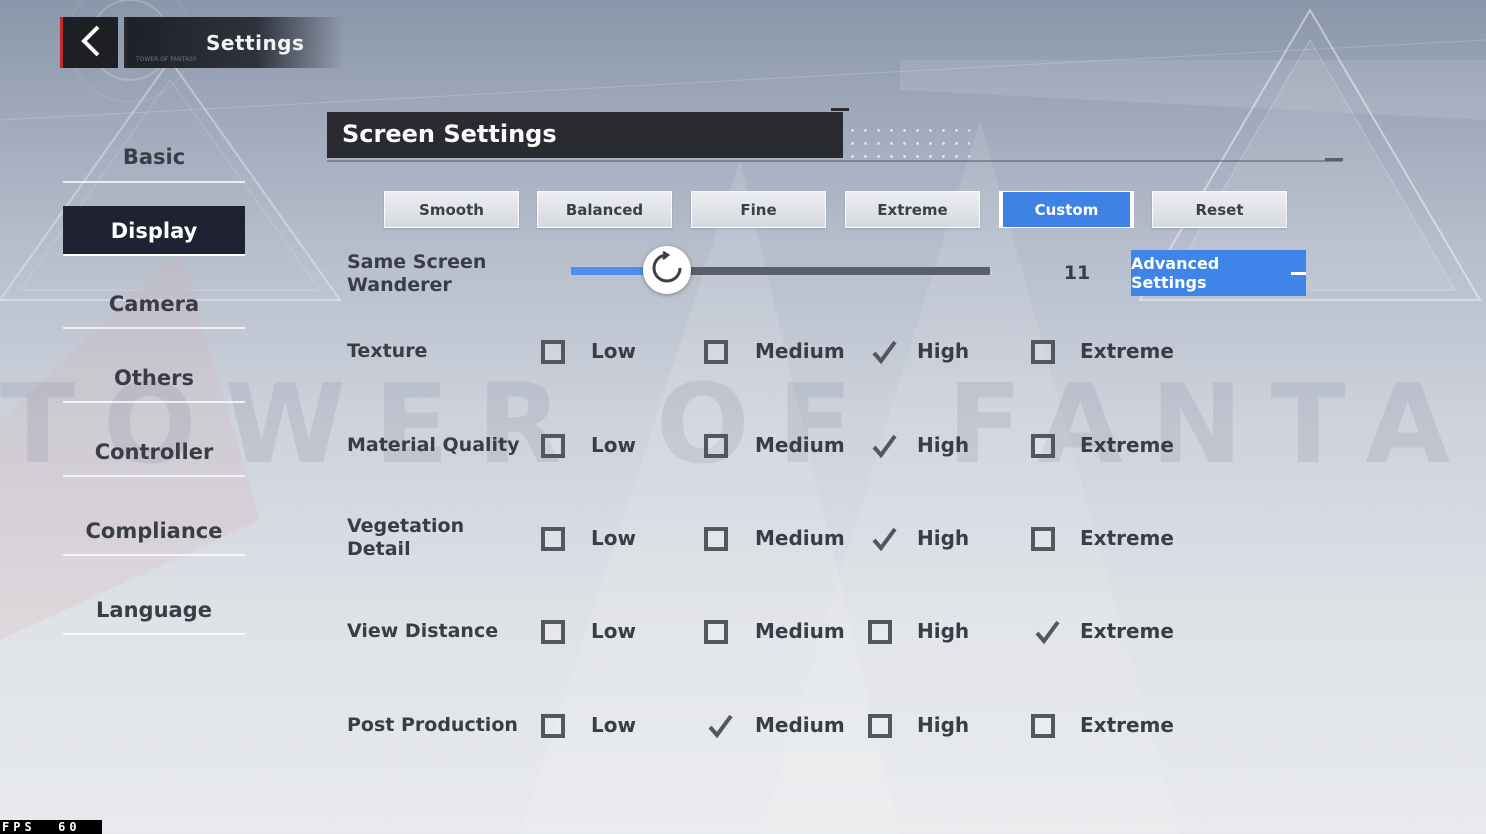 The width and height of the screenshot is (1486, 834). I want to click on wanderer-label: Same Screen Wanderer, so click(416, 274).